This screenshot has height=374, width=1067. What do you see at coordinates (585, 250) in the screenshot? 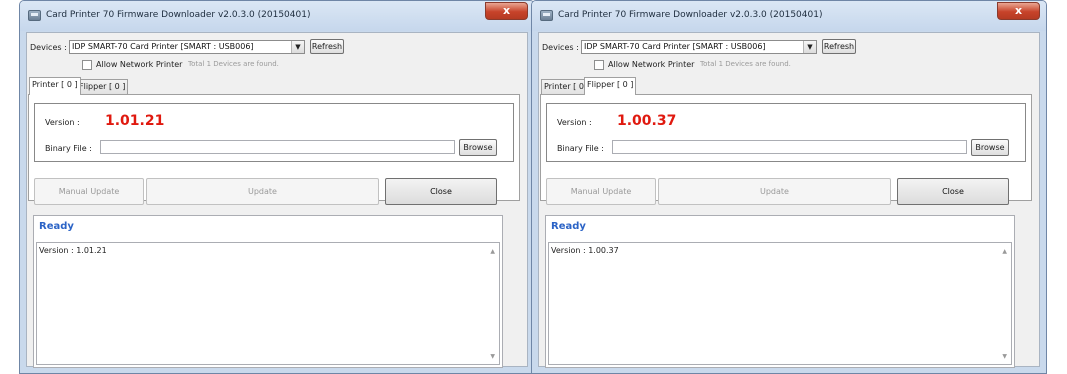
I see `log-line: Version : 1.00.37` at bounding box center [585, 250].